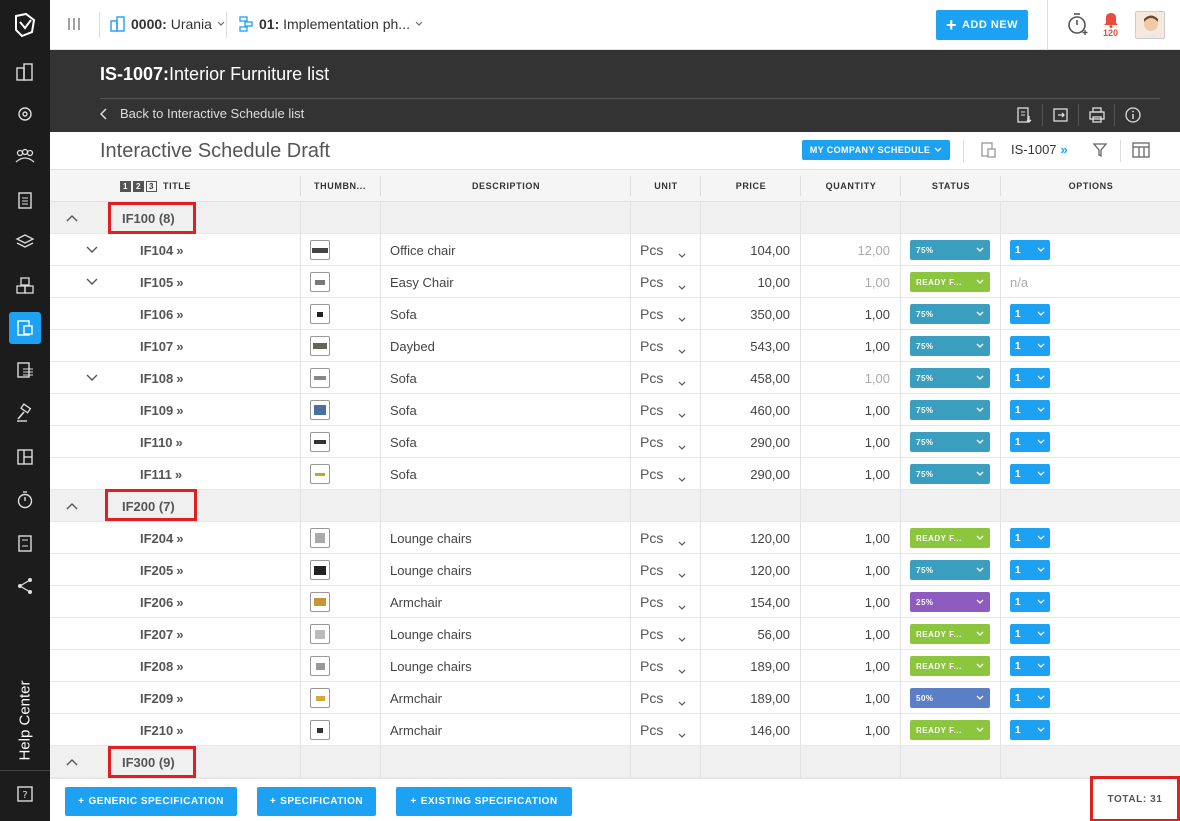 The height and width of the screenshot is (821, 1180). Describe the element at coordinates (316, 801) in the screenshot. I see `add-specification-button: + SPECIFICATION` at that location.